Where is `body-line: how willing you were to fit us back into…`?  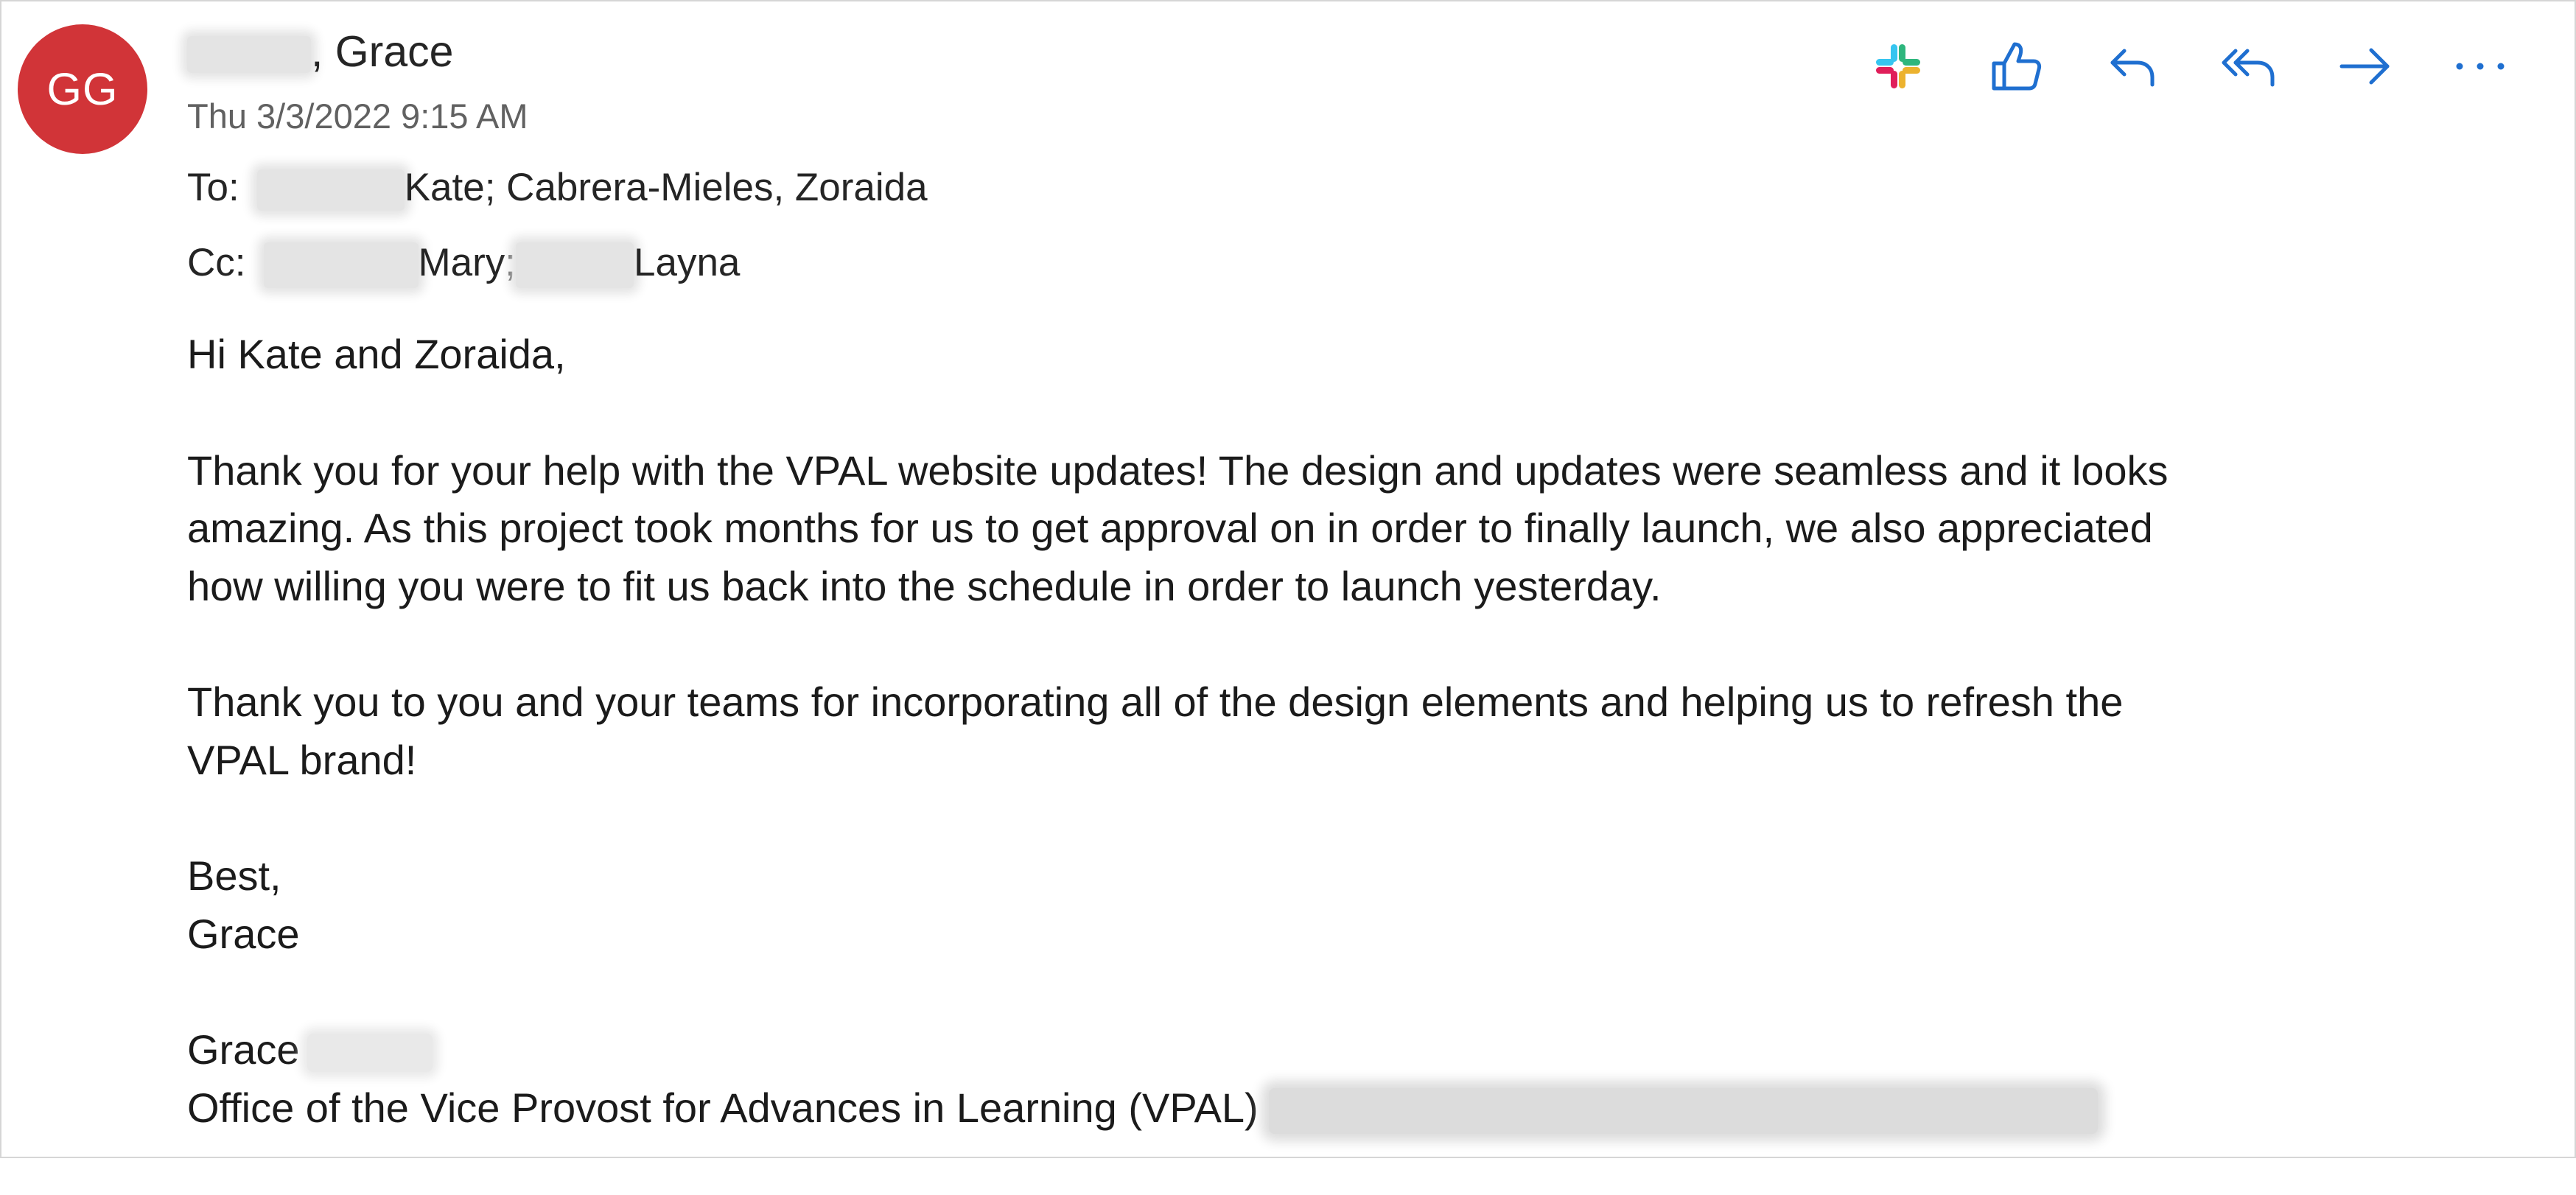
body-line: how willing you were to fit us back into… is located at coordinates (924, 585).